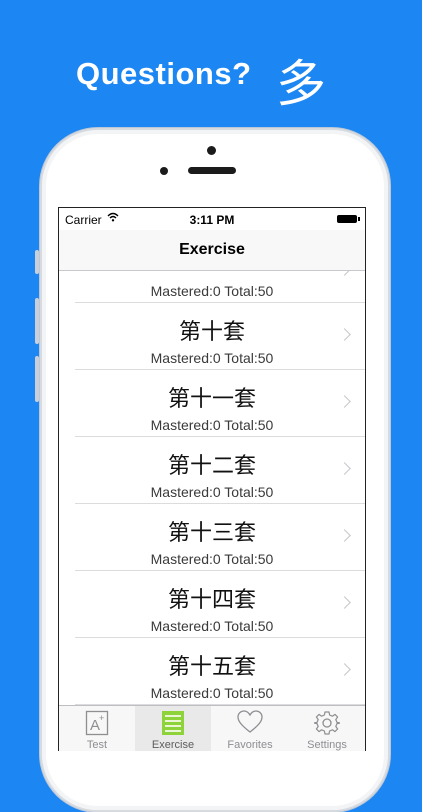  Describe the element at coordinates (327, 723) in the screenshot. I see `gear-icon` at that location.